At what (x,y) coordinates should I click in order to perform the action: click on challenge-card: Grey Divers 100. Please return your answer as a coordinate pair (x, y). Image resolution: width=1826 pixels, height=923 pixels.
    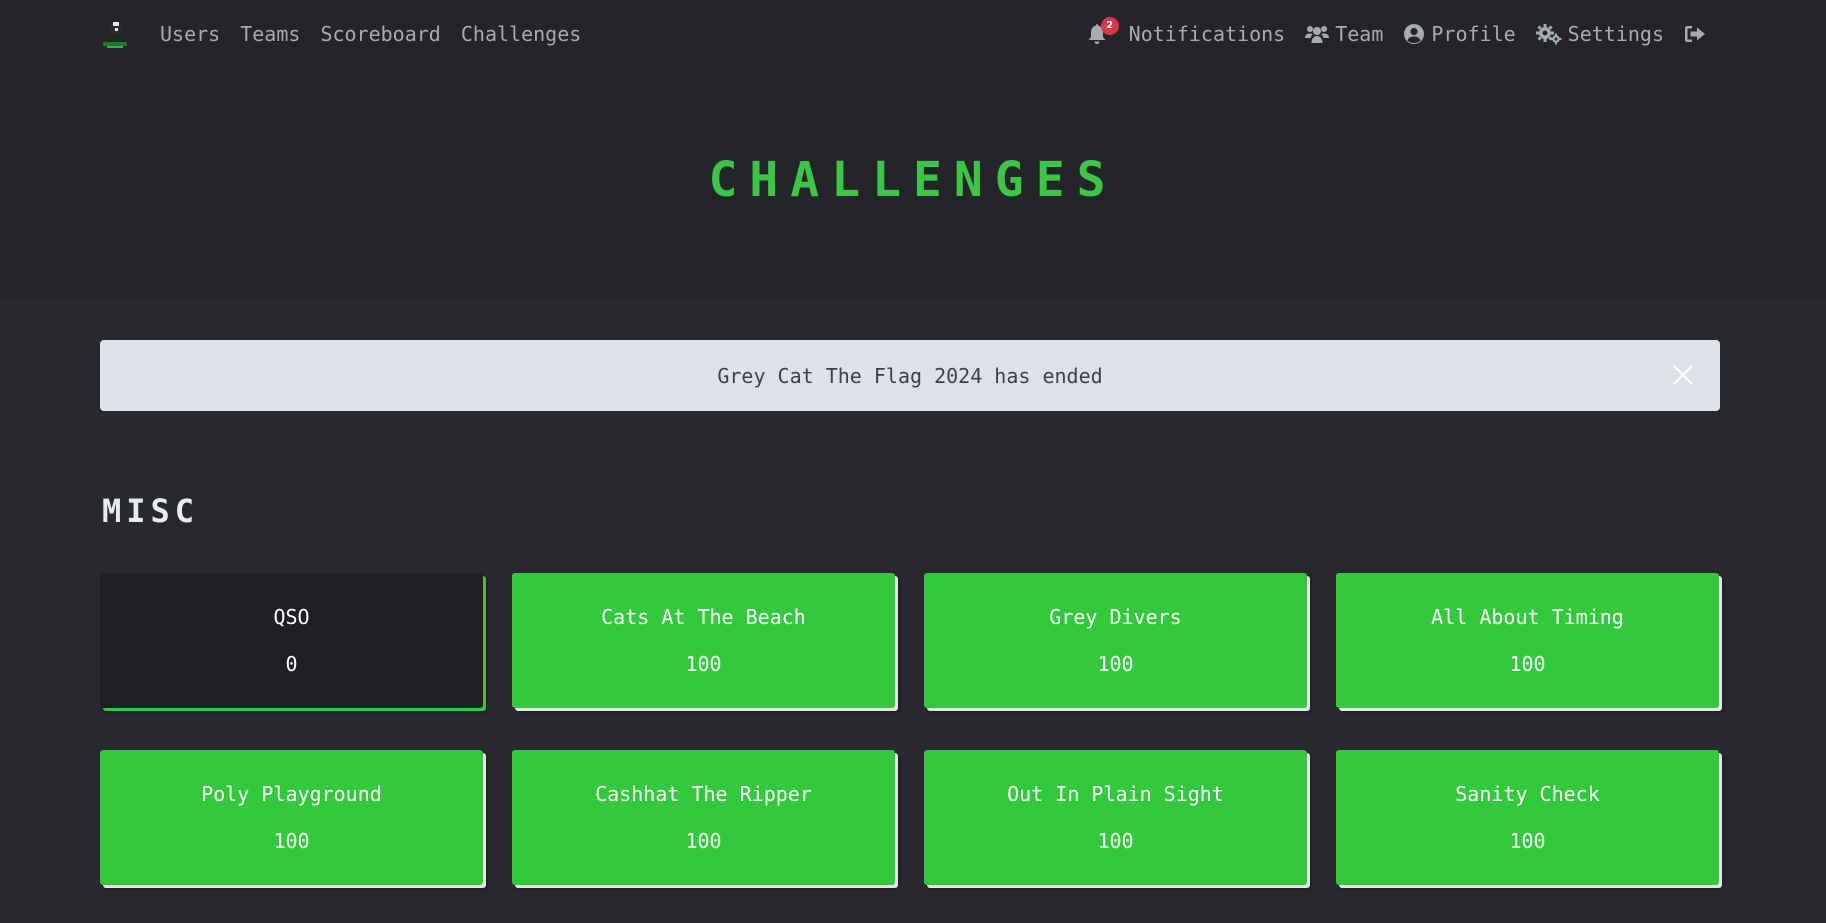
    Looking at the image, I should click on (1115, 640).